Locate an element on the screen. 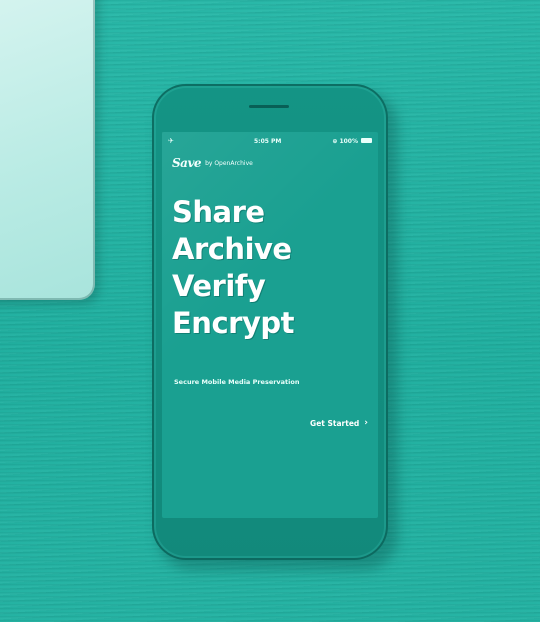  battery-icon is located at coordinates (366, 140).